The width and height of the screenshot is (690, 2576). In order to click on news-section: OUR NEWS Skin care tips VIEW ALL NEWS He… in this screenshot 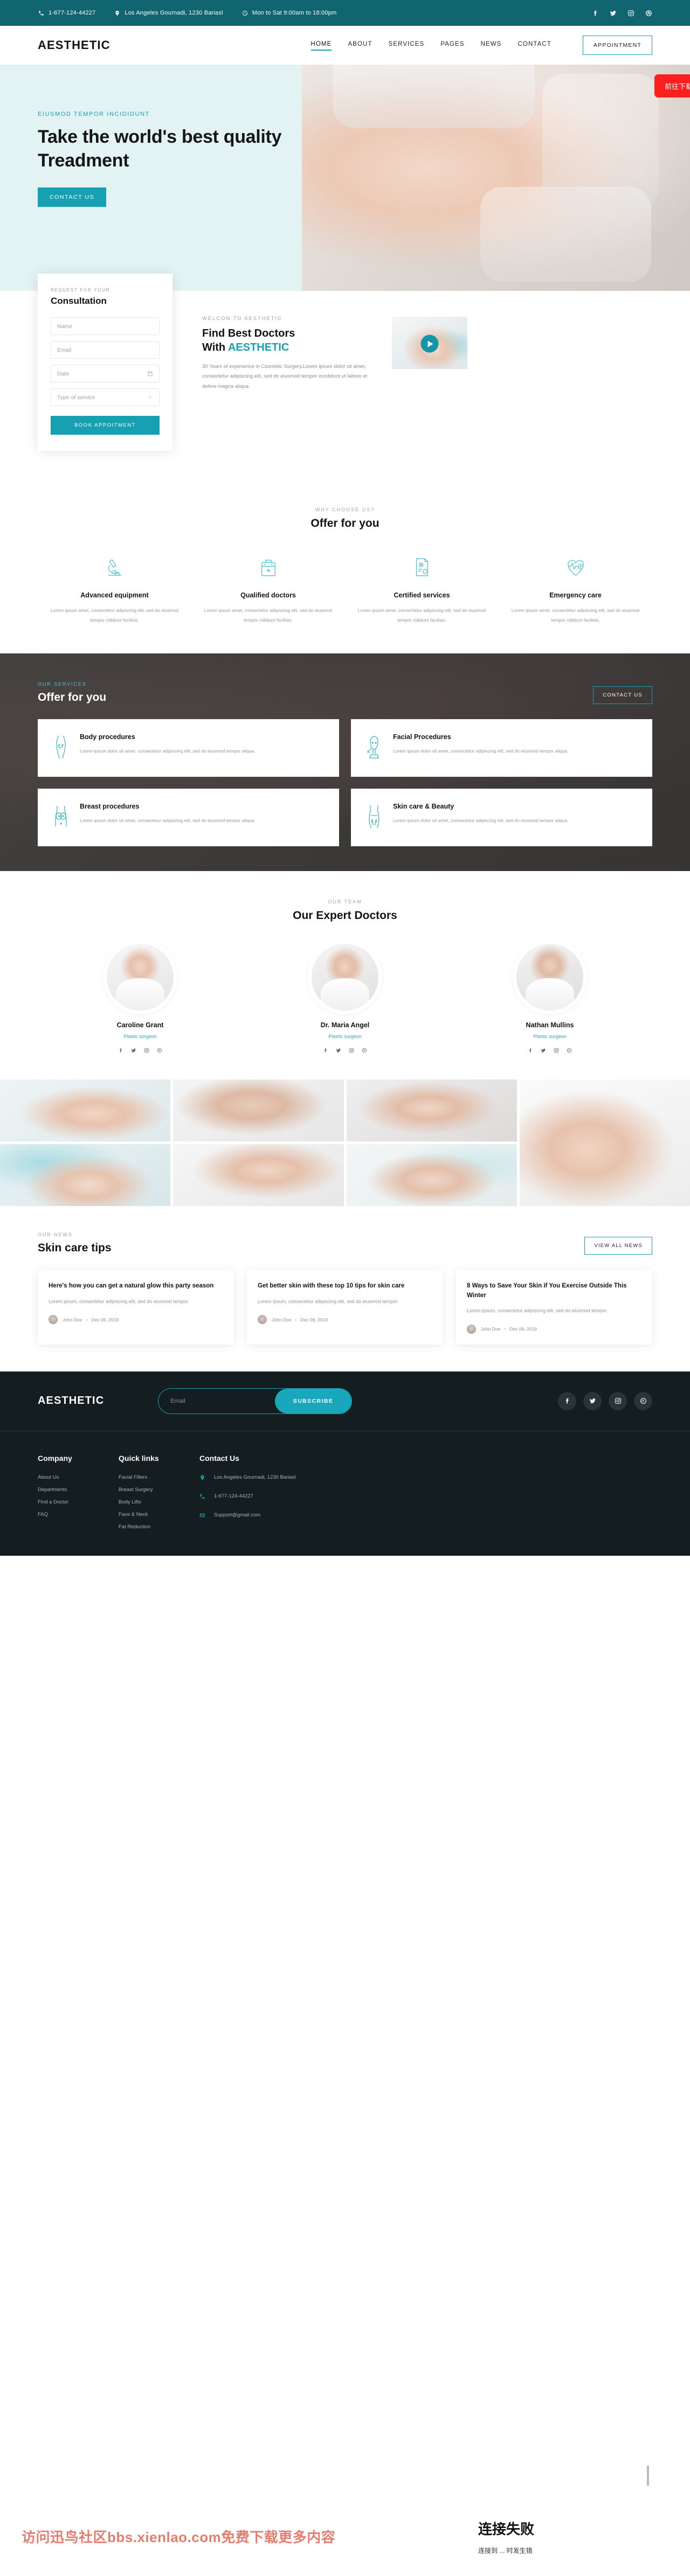, I will do `click(345, 1289)`.